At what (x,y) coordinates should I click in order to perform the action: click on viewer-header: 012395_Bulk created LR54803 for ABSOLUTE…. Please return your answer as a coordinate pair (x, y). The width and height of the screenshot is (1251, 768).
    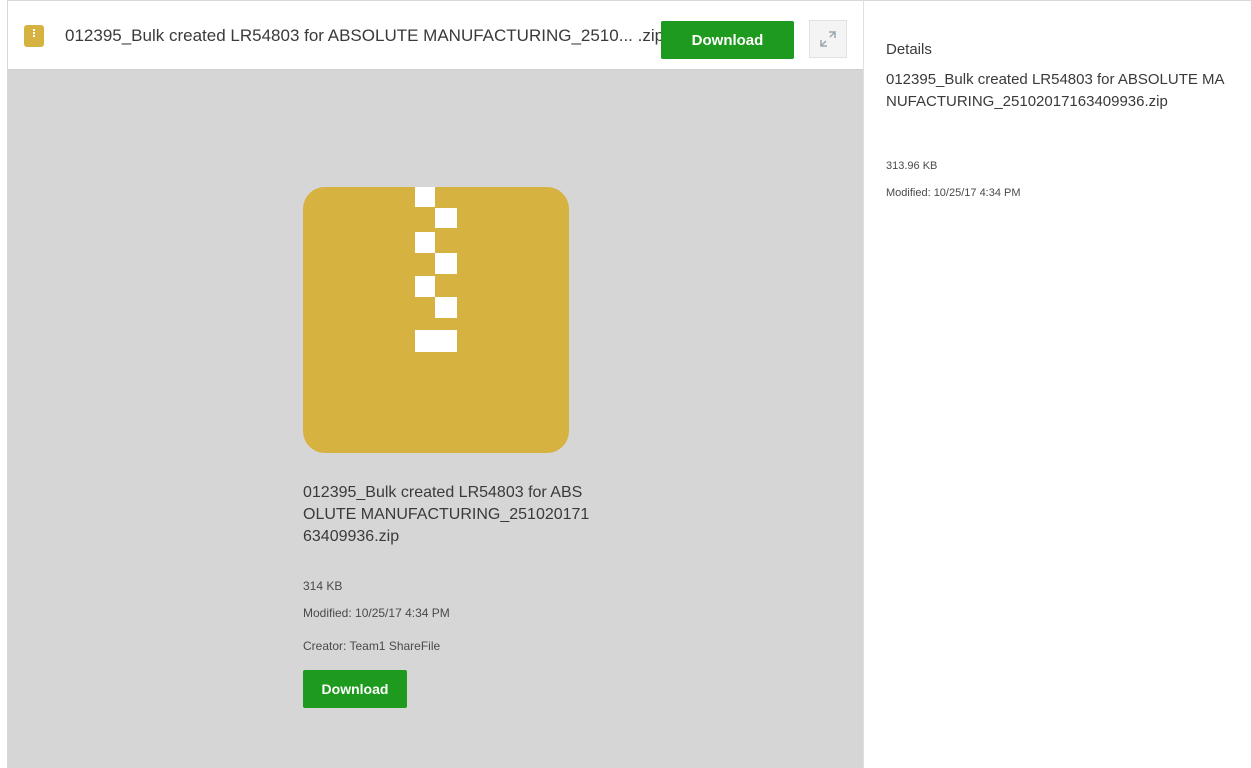
    Looking at the image, I should click on (435, 35).